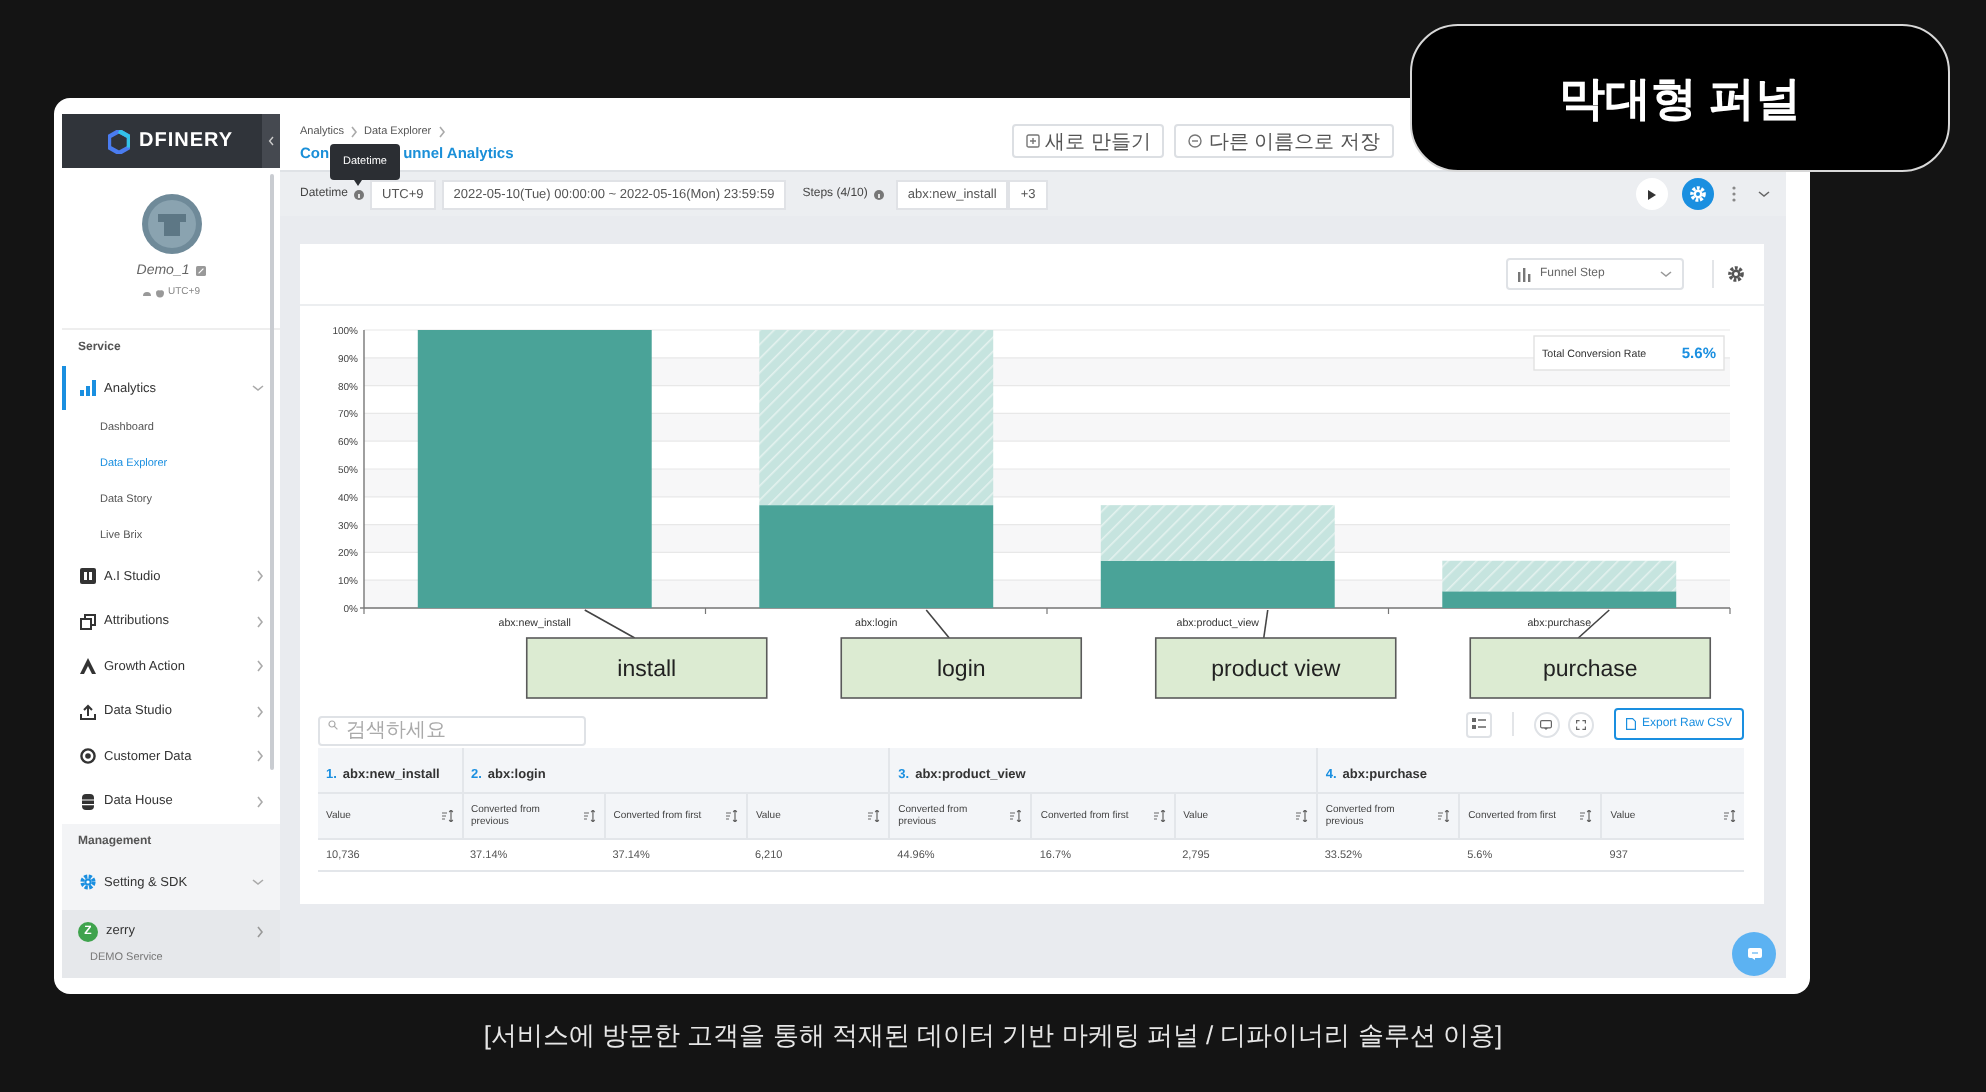  Describe the element at coordinates (119, 141) in the screenshot. I see `hexagon-logo-icon` at that location.